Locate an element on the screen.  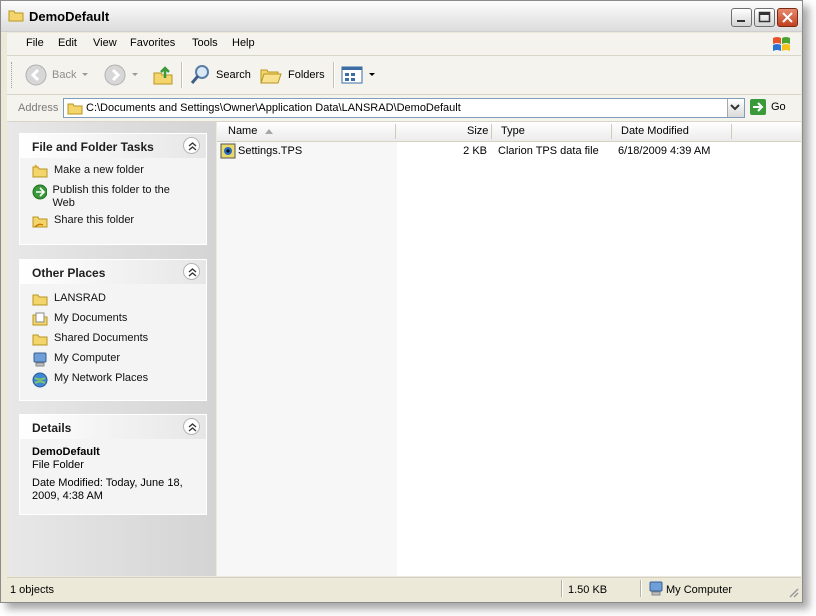
back-button: Back is located at coordinates (57, 75).